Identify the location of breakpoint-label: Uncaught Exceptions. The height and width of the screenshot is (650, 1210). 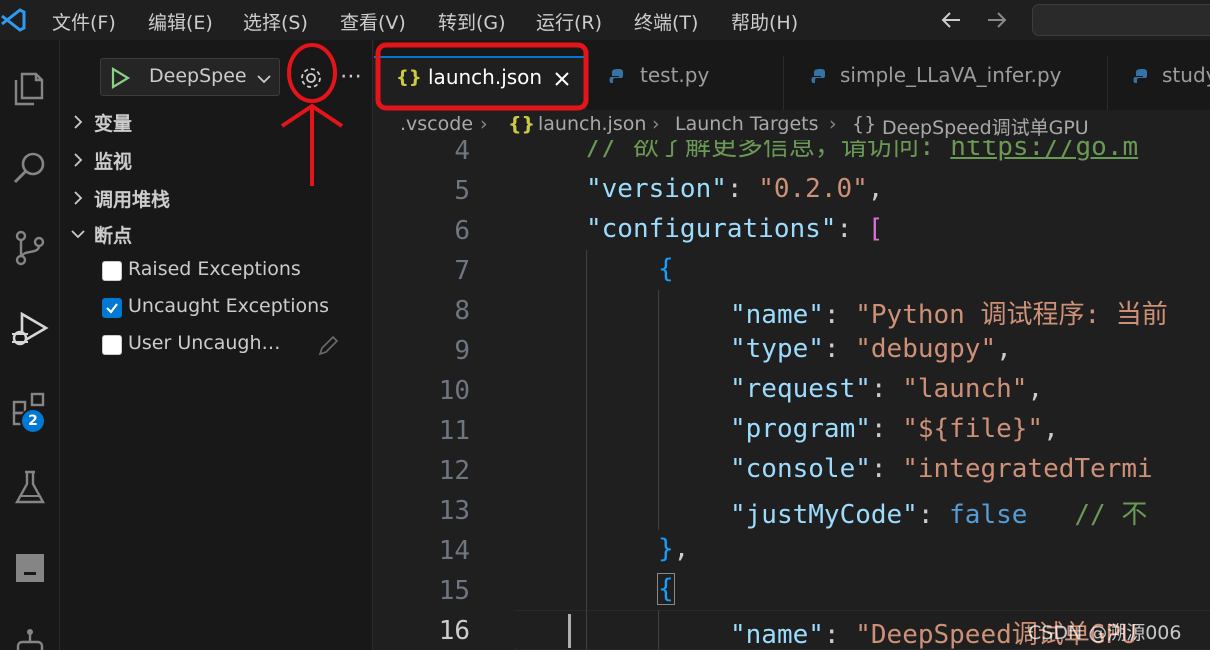
(229, 306).